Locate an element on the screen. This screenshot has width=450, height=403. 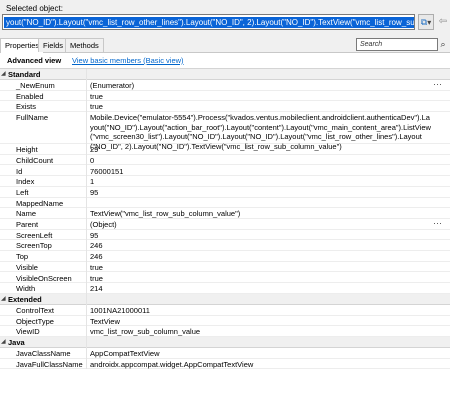
property-row: ChildCount 0 is located at coordinates (225, 160).